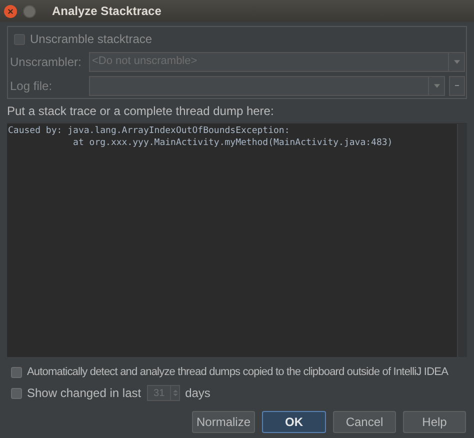 This screenshot has width=474, height=438. I want to click on code-line: Caused by: java.lang.ArrayIndexOutOfBoundsException:, so click(149, 131).